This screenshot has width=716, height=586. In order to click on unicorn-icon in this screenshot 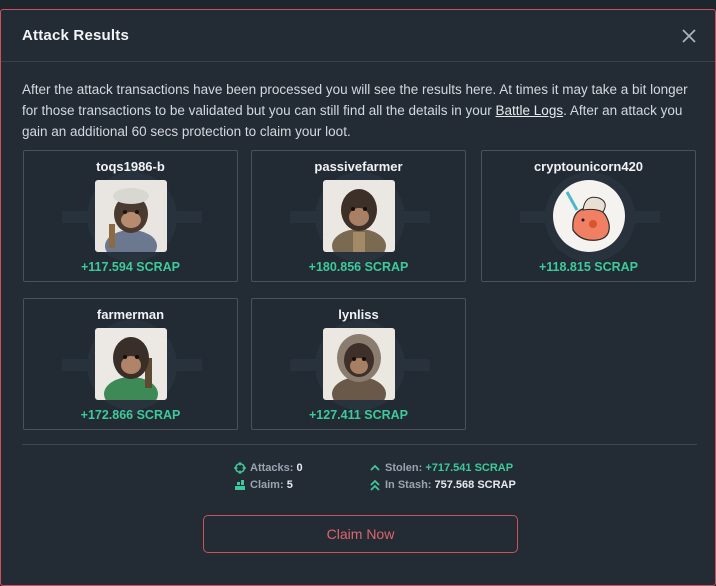, I will do `click(589, 216)`.